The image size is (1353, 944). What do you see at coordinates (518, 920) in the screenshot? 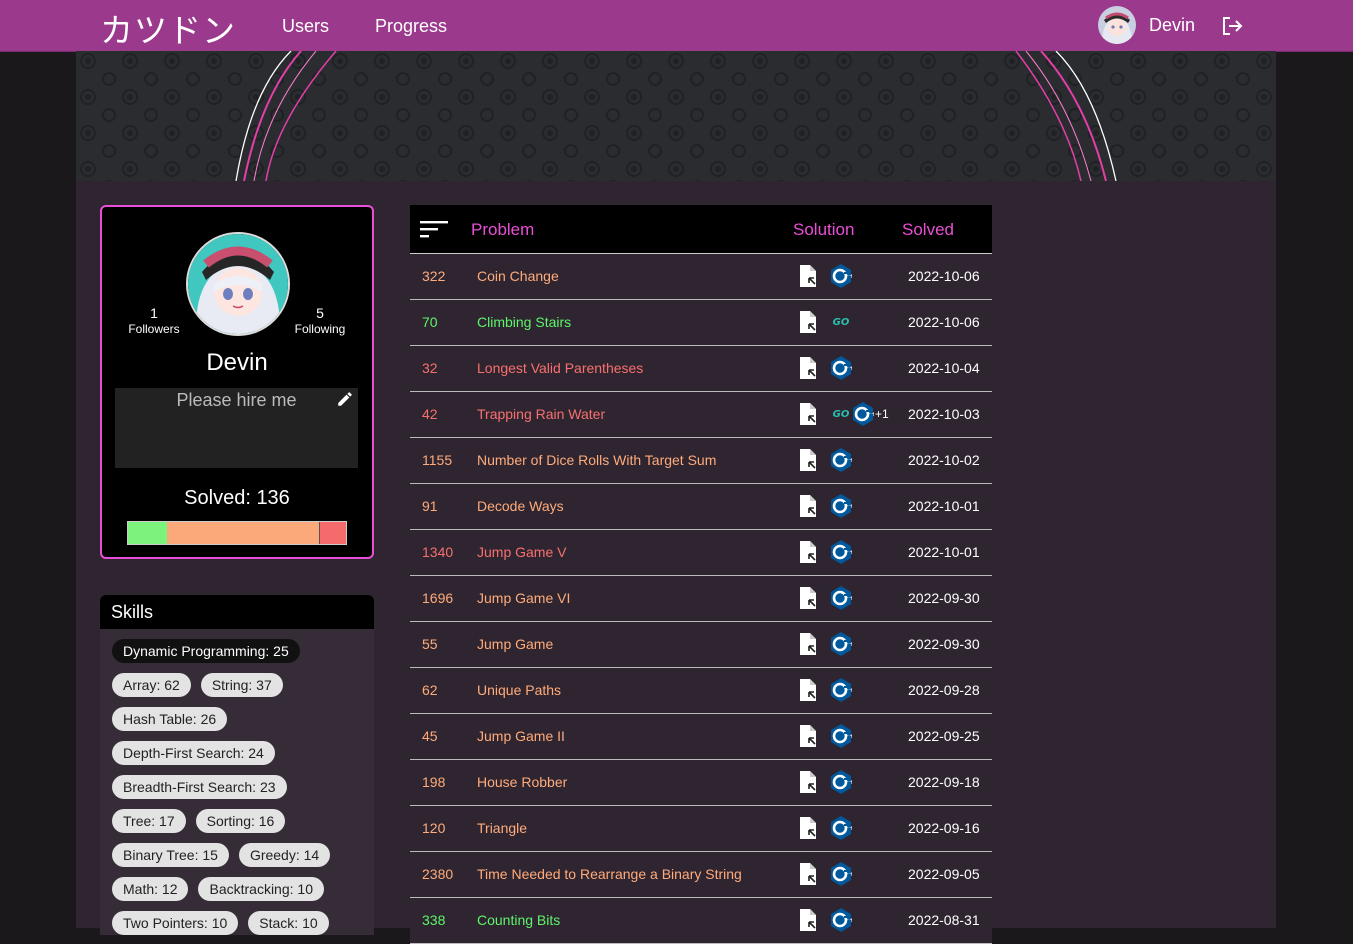
I see `problem-name-link: Counting Bits` at bounding box center [518, 920].